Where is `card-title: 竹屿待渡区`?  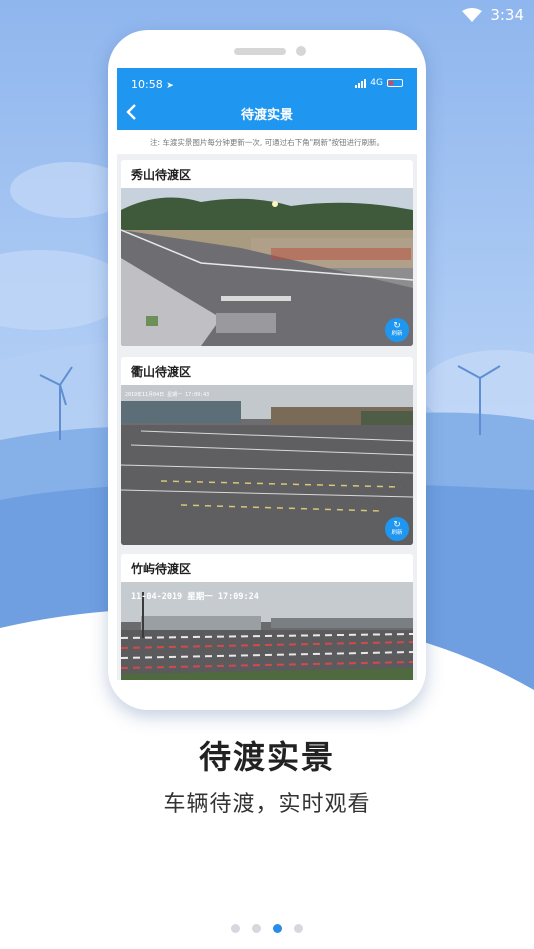
card-title: 竹屿待渡区 is located at coordinates (161, 568).